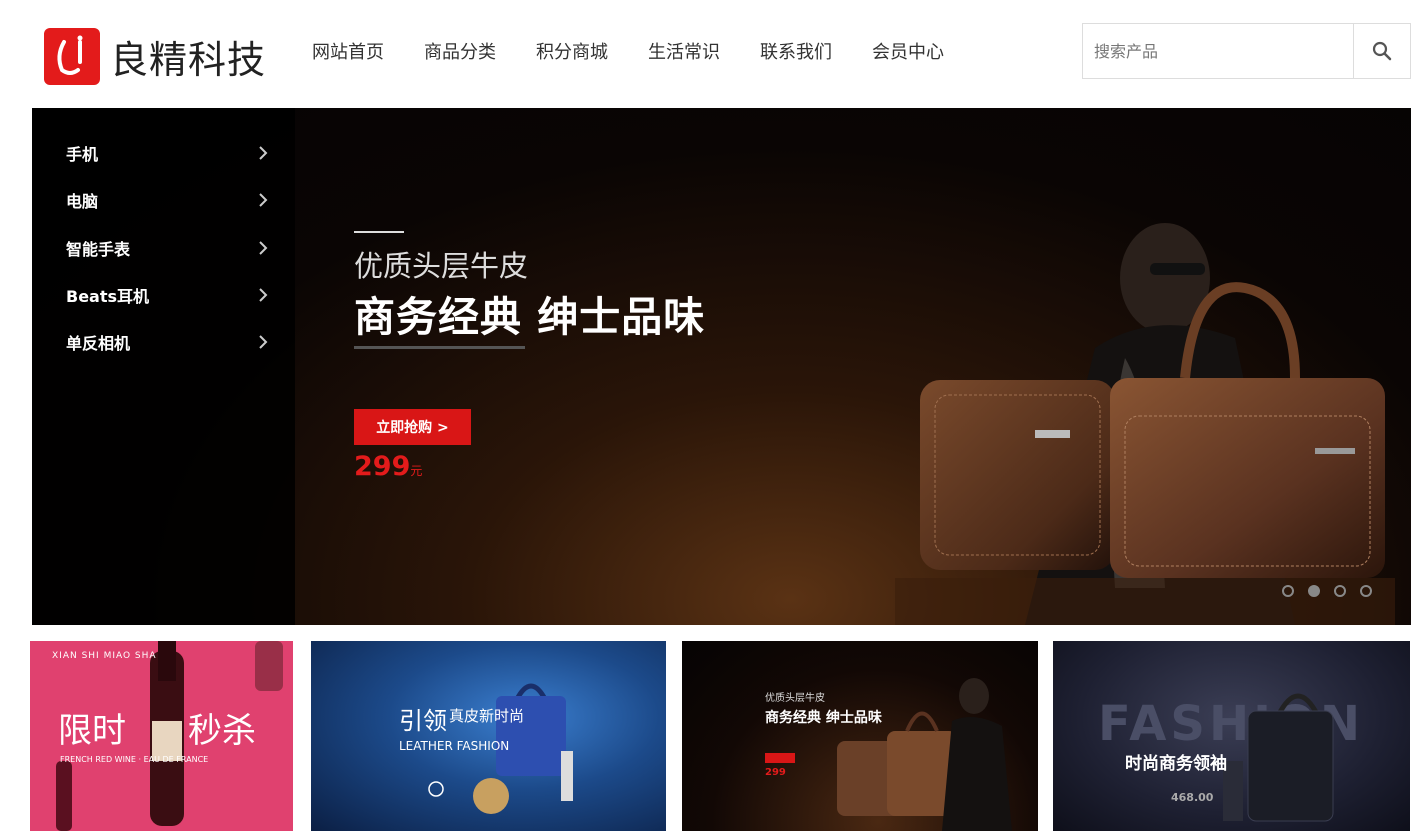 This screenshot has height=831, width=1421. What do you see at coordinates (168, 248) in the screenshot?
I see `sidebar-item-smartwatches: 智能手表` at bounding box center [168, 248].